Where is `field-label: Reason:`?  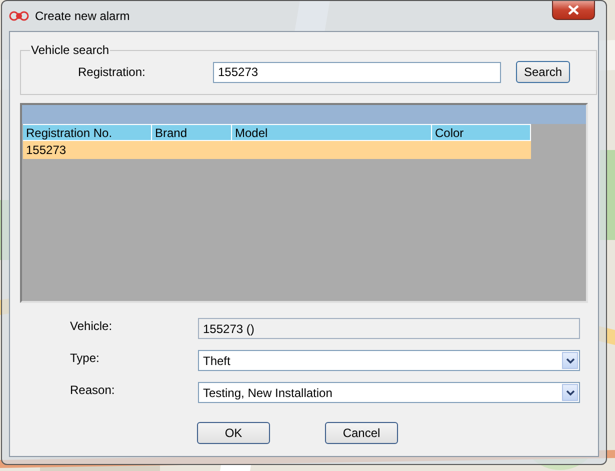 field-label: Reason: is located at coordinates (93, 389).